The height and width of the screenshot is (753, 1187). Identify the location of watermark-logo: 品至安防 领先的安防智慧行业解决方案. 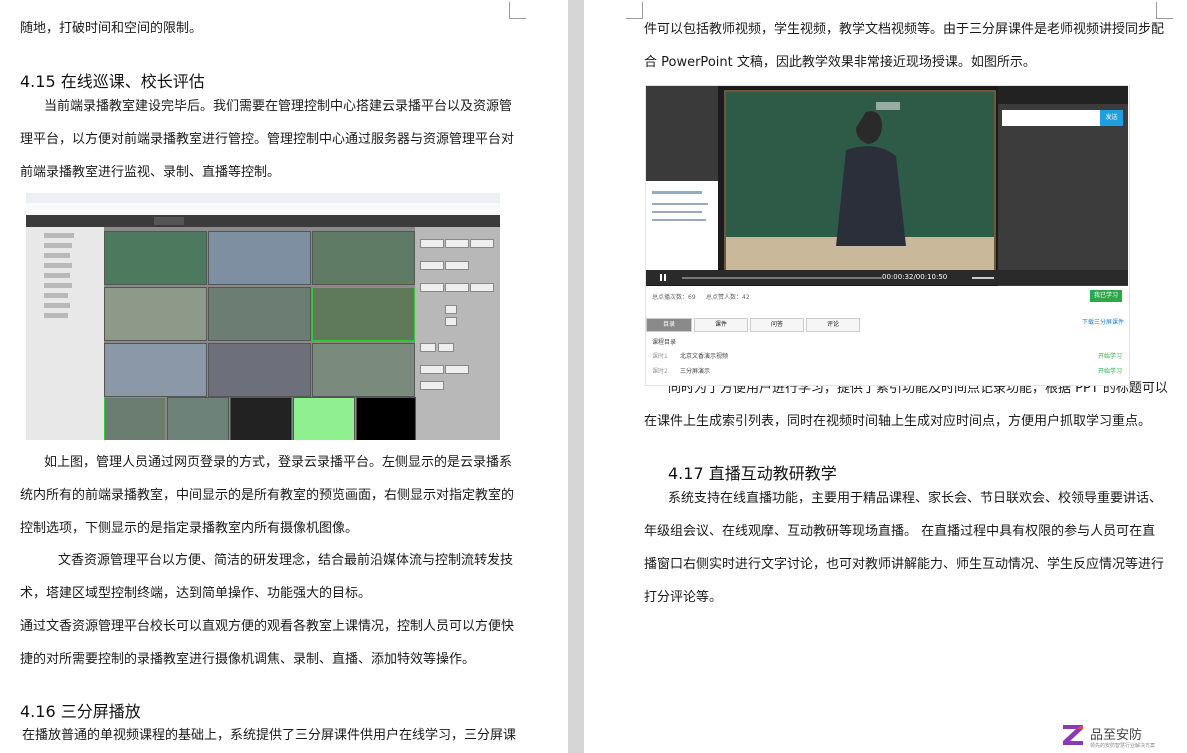
(1120, 737).